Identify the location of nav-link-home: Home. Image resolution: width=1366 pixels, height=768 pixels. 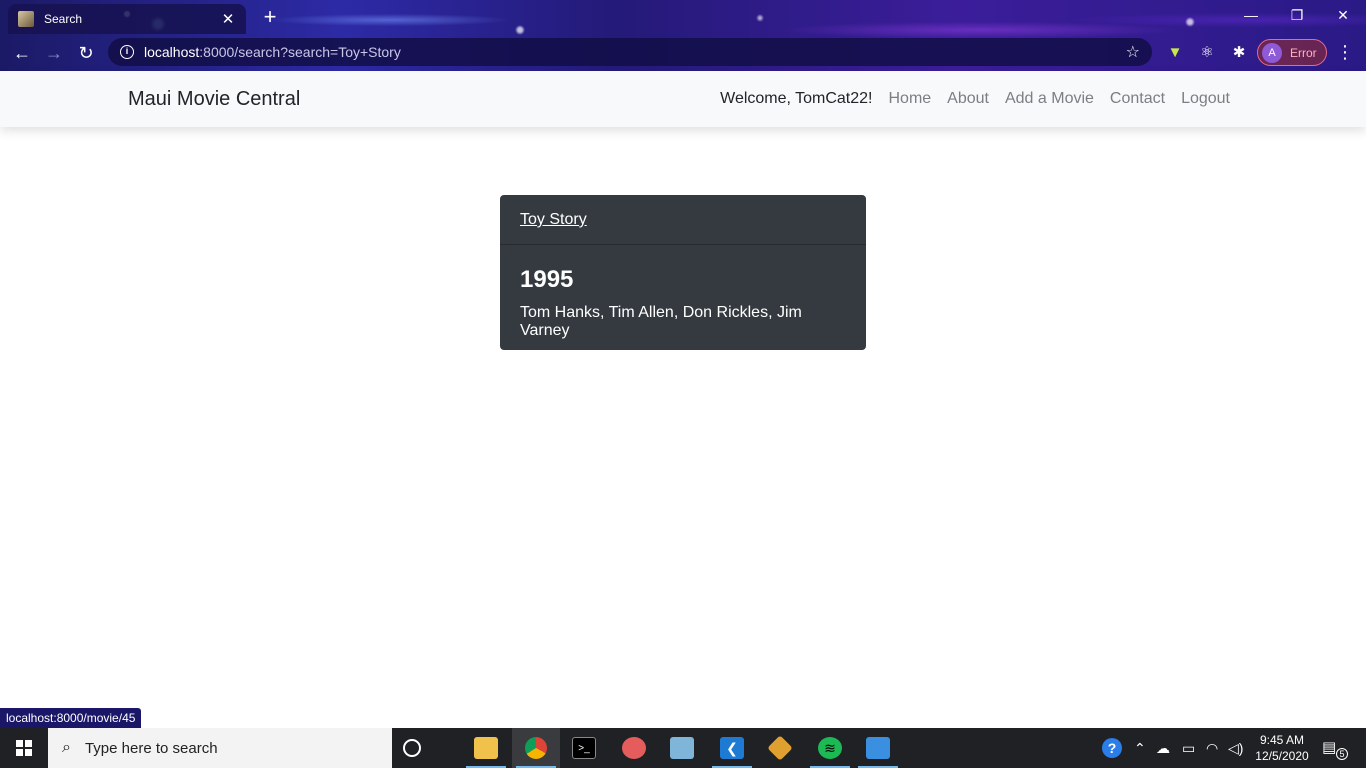
(909, 99).